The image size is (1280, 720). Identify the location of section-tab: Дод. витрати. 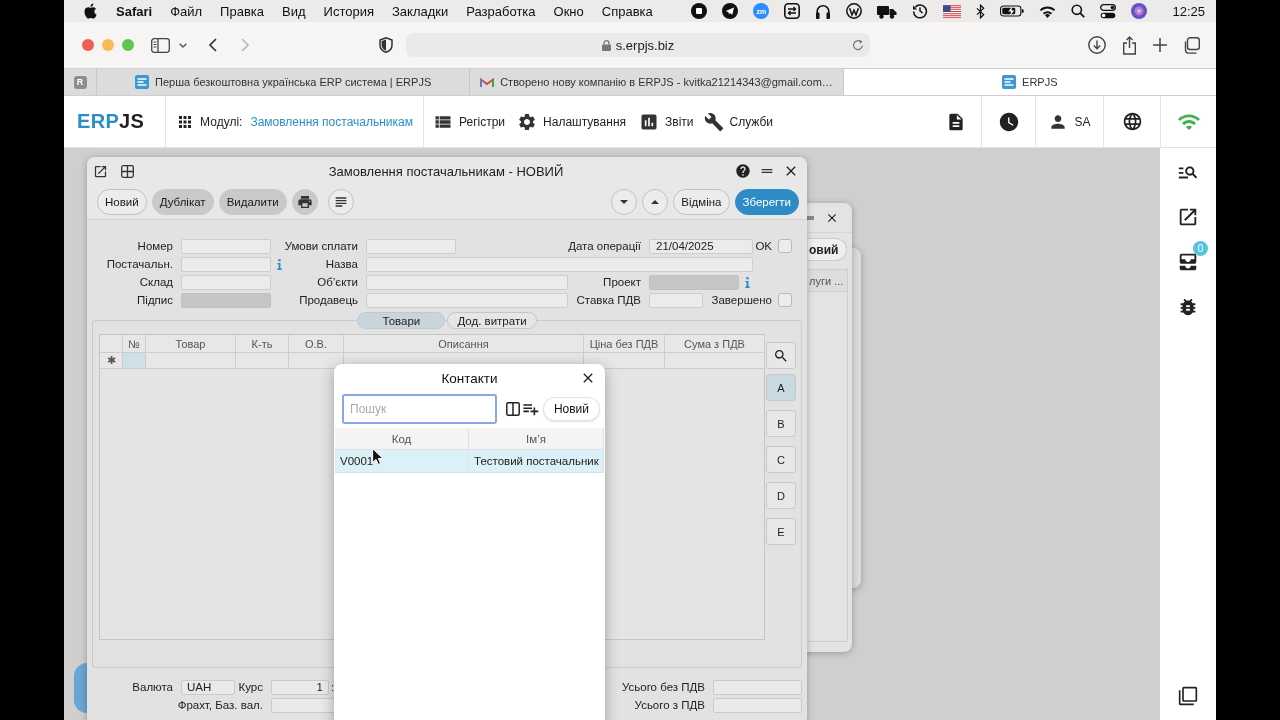
(492, 320).